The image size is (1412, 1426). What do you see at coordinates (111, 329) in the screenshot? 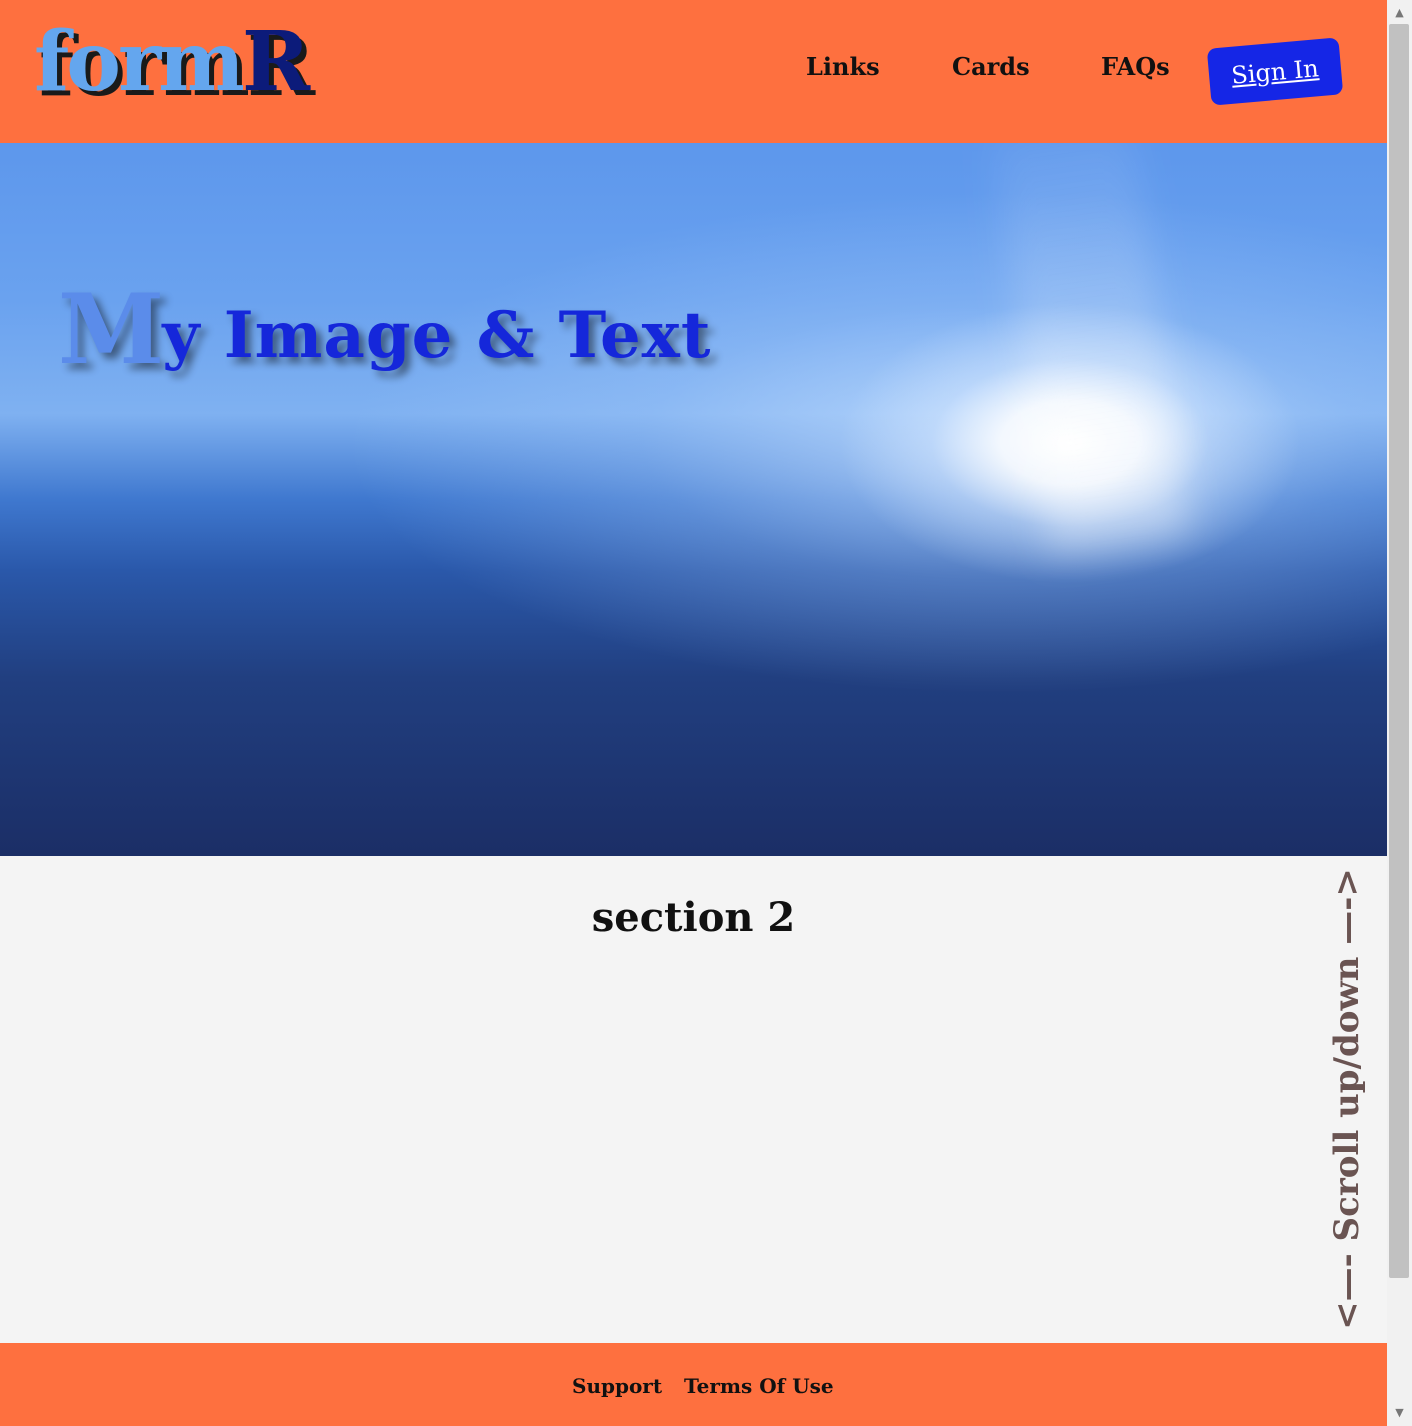
I see `hero-title-initial: M` at bounding box center [111, 329].